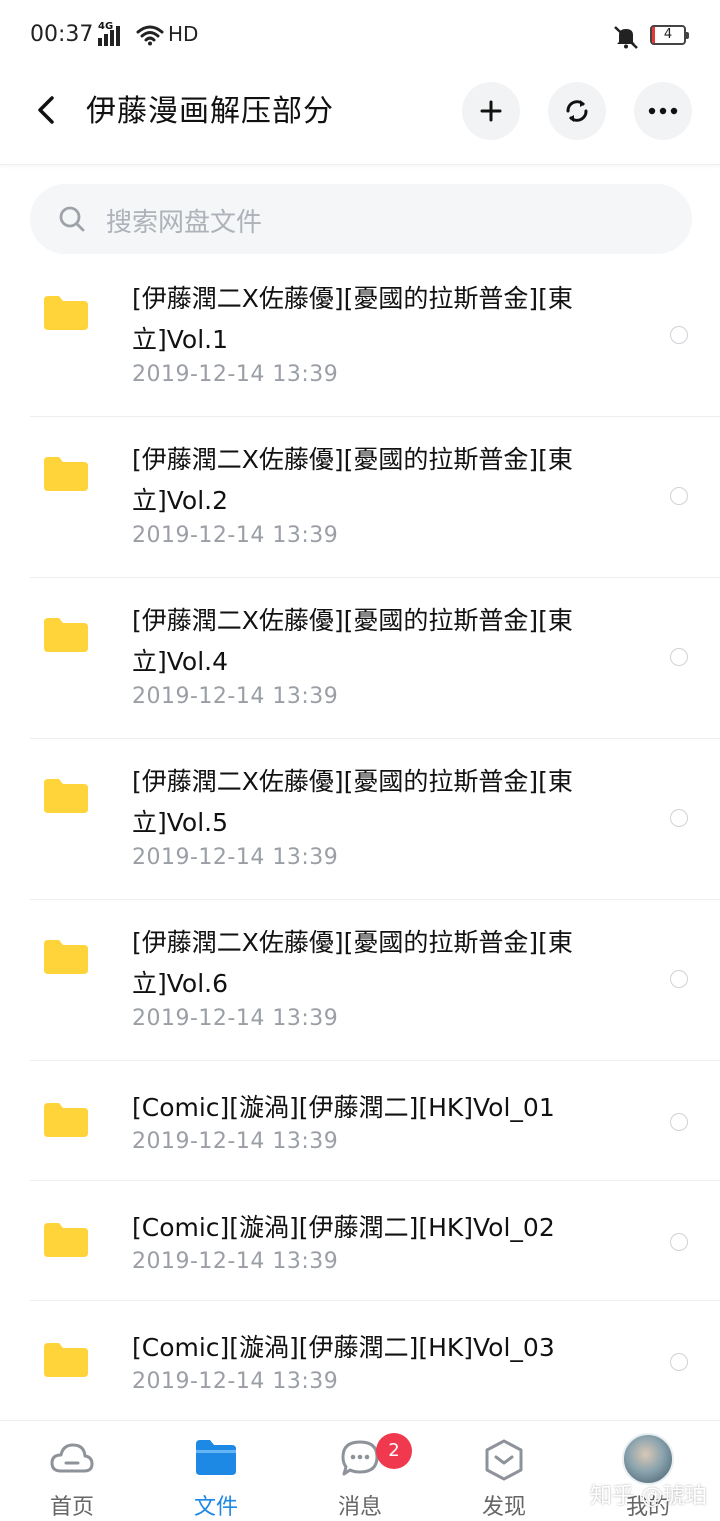 This screenshot has height=1521, width=720. Describe the element at coordinates (48, 110) in the screenshot. I see `back-arrow-icon` at that location.